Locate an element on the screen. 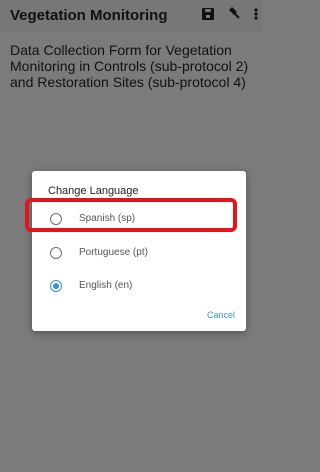  language-option-english: English (en) is located at coordinates (139, 286).